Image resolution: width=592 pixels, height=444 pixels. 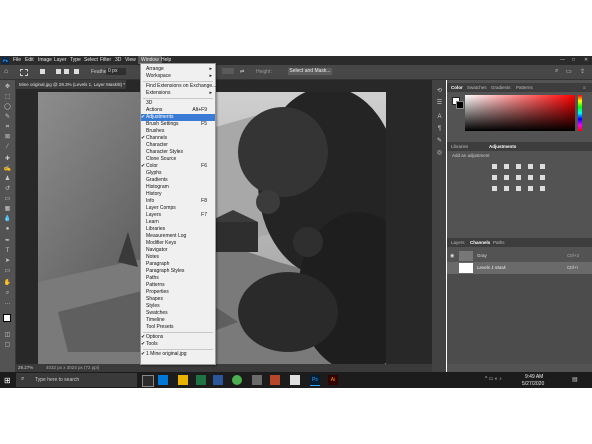 What do you see at coordinates (556, 71) in the screenshot?
I see `search-icon: ⌕` at bounding box center [556, 71].